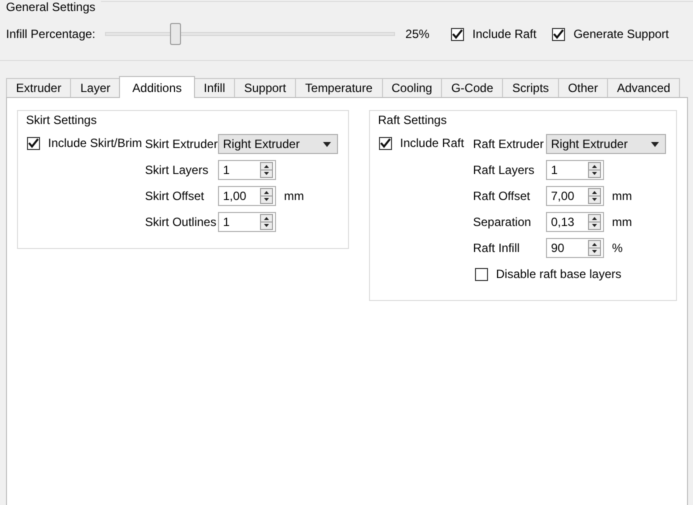 The image size is (693, 505). I want to click on tab: Advanced, so click(643, 87).